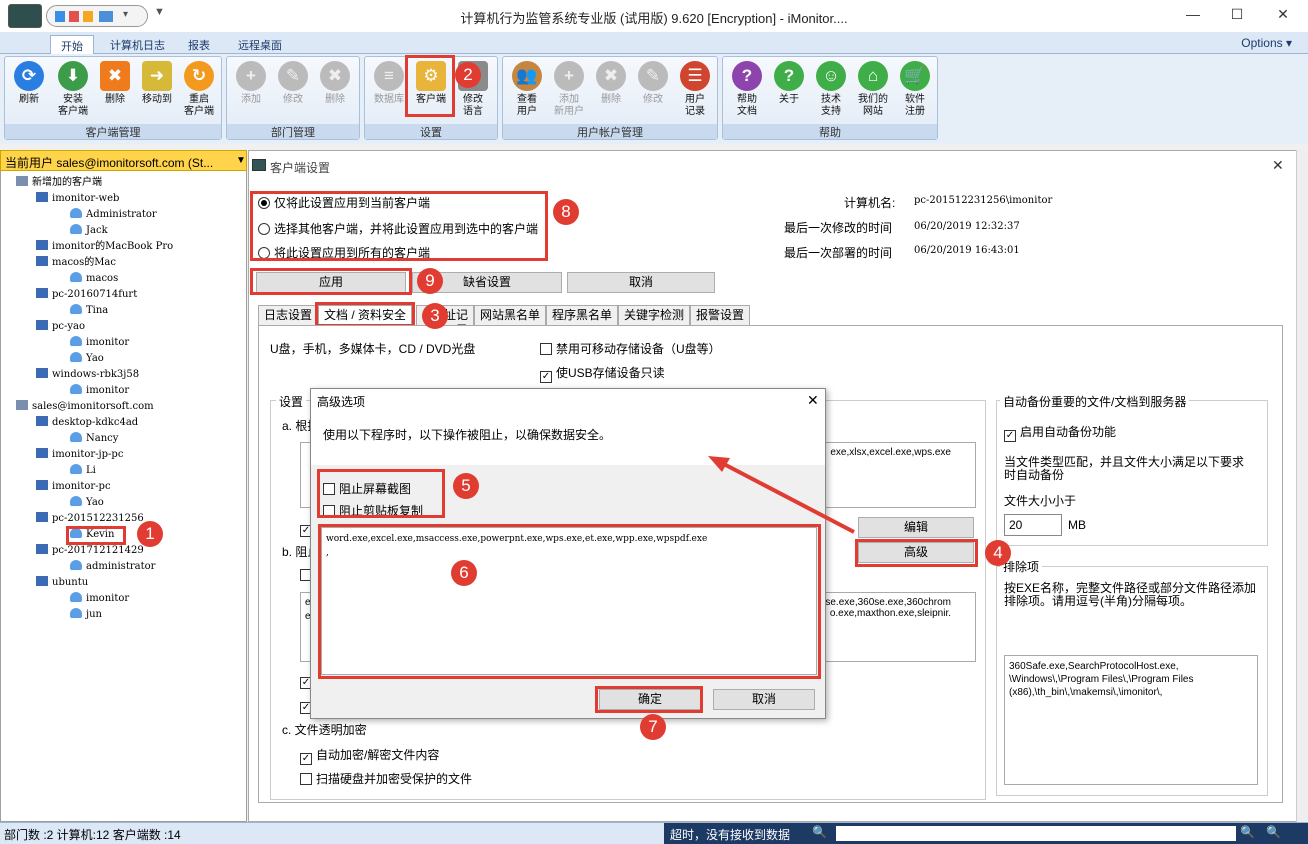 Image resolution: width=1308 pixels, height=844 pixels. Describe the element at coordinates (641, 282) in the screenshot. I see `cancel-button: 取消` at that location.